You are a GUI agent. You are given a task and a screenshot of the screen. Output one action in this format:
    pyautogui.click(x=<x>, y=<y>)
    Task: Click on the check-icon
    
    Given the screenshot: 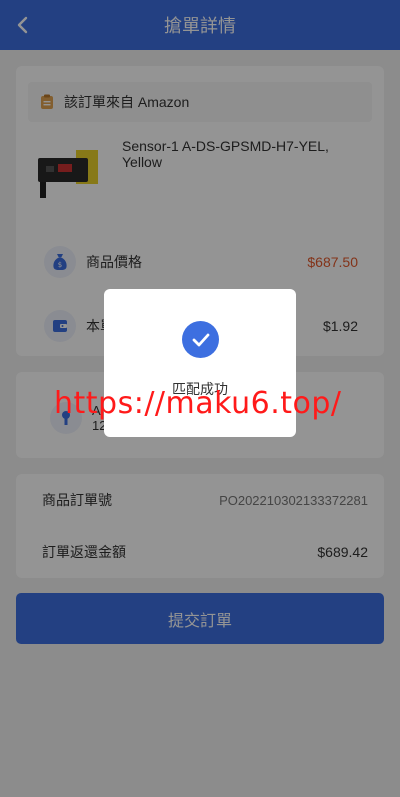 What is the action you would take?
    pyautogui.click(x=200, y=339)
    